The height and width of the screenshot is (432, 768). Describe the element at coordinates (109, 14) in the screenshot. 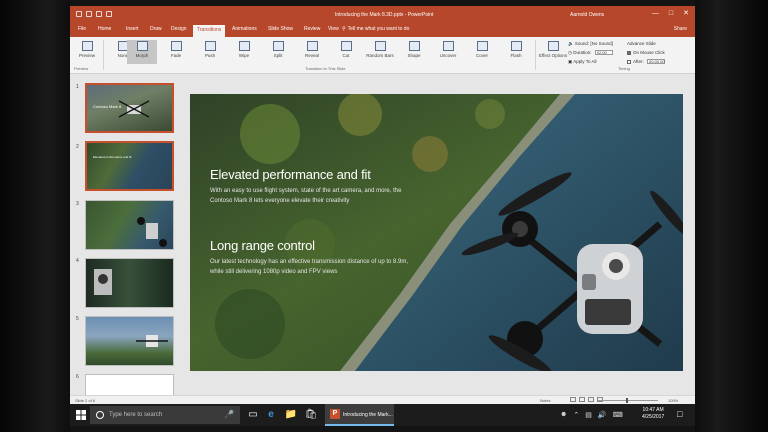

I see `start-from-beginning-icon` at that location.